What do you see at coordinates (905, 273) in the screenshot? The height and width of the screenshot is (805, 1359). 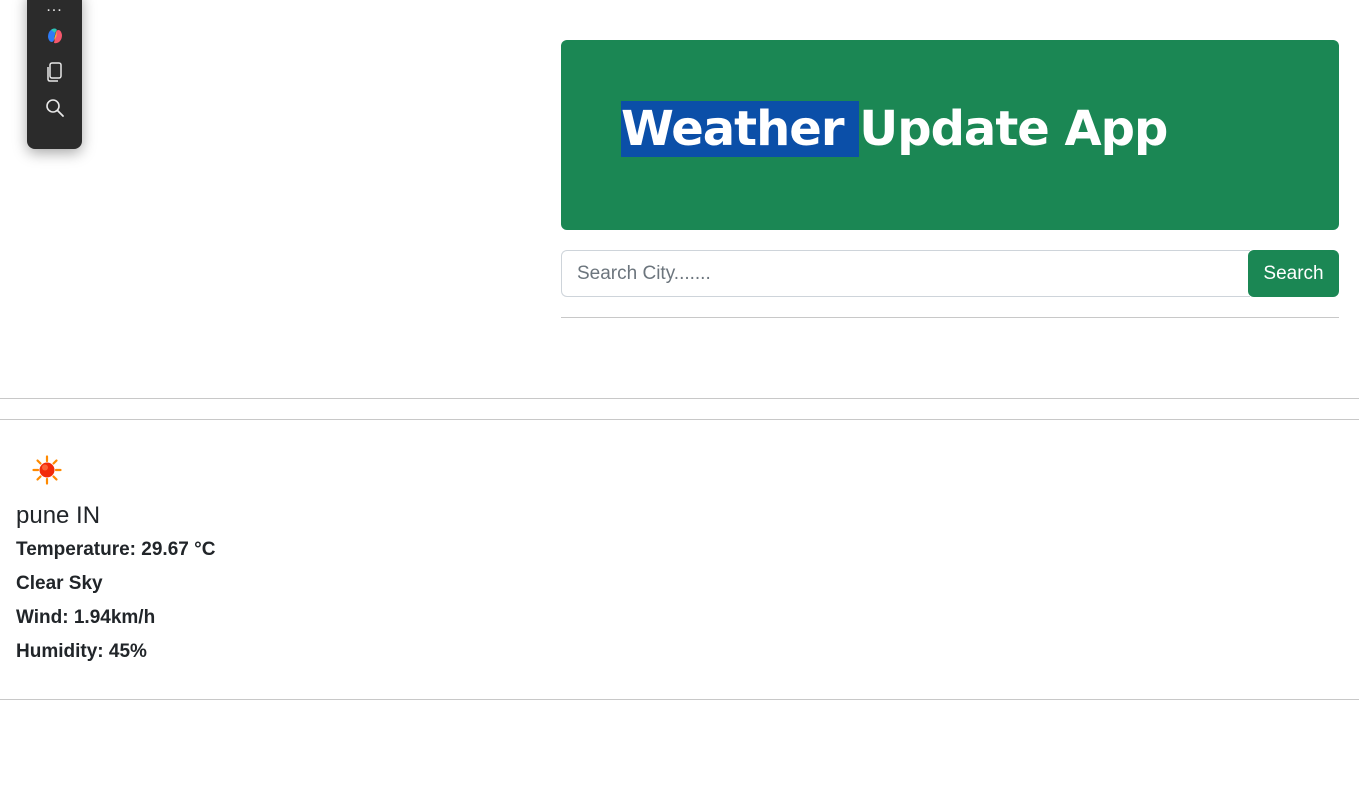 I see `search-city-input` at bounding box center [905, 273].